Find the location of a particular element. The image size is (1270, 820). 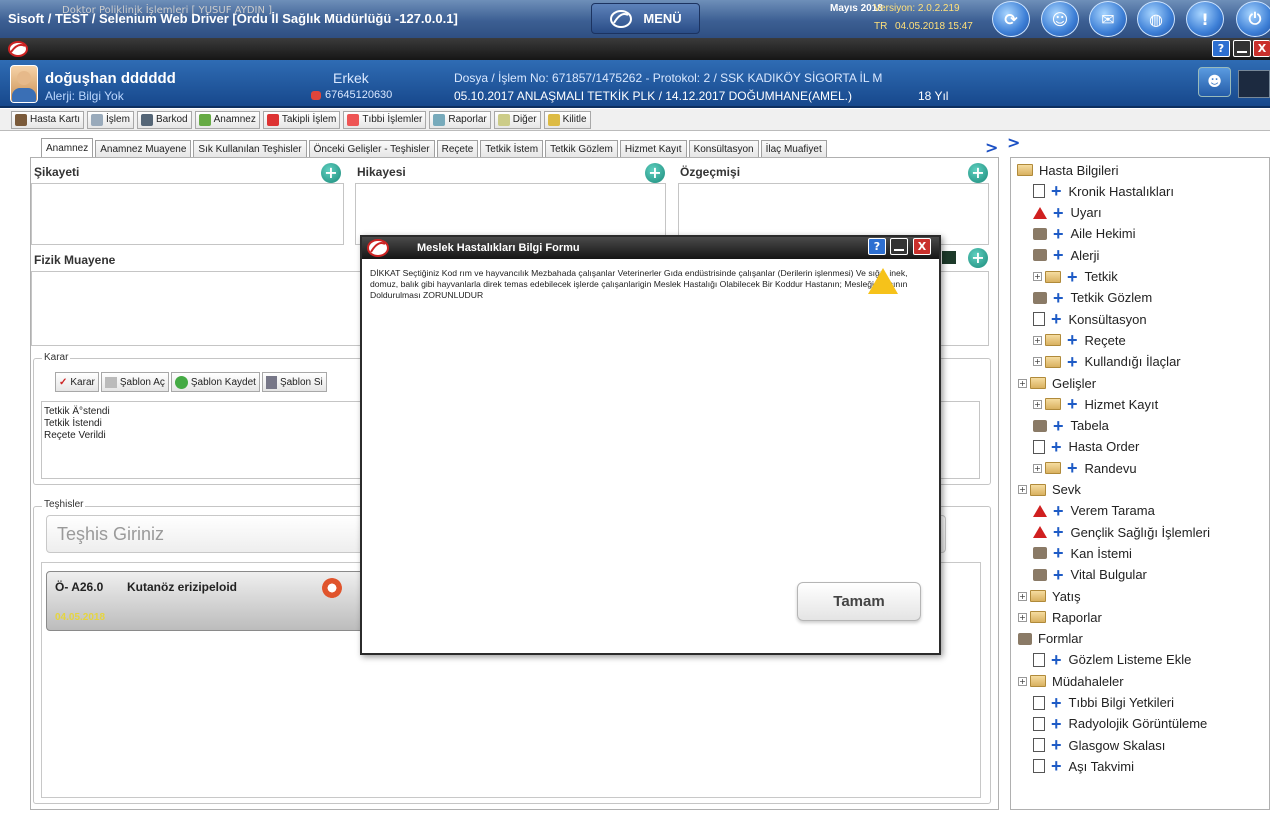

minimize-button is located at coordinates (1242, 48).